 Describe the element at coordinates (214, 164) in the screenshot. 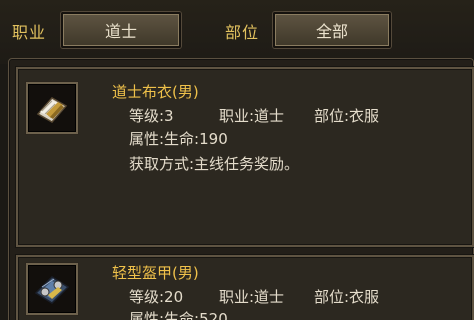

I see `item-source: 获取方式:主线任务奖励。` at that location.